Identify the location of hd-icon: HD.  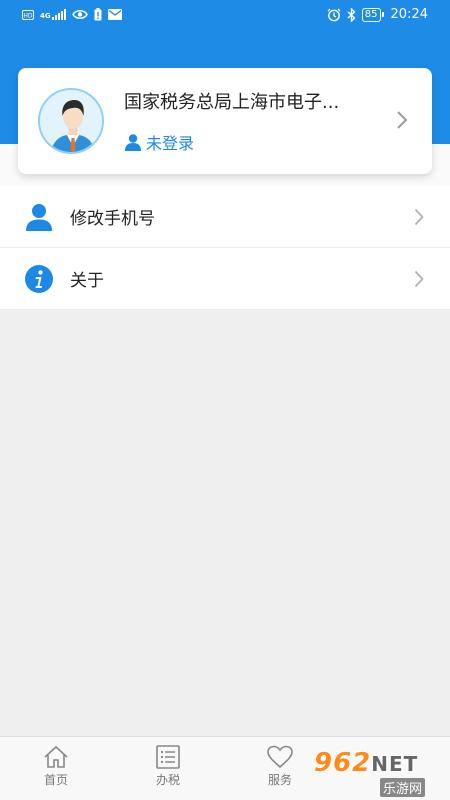
(28, 14).